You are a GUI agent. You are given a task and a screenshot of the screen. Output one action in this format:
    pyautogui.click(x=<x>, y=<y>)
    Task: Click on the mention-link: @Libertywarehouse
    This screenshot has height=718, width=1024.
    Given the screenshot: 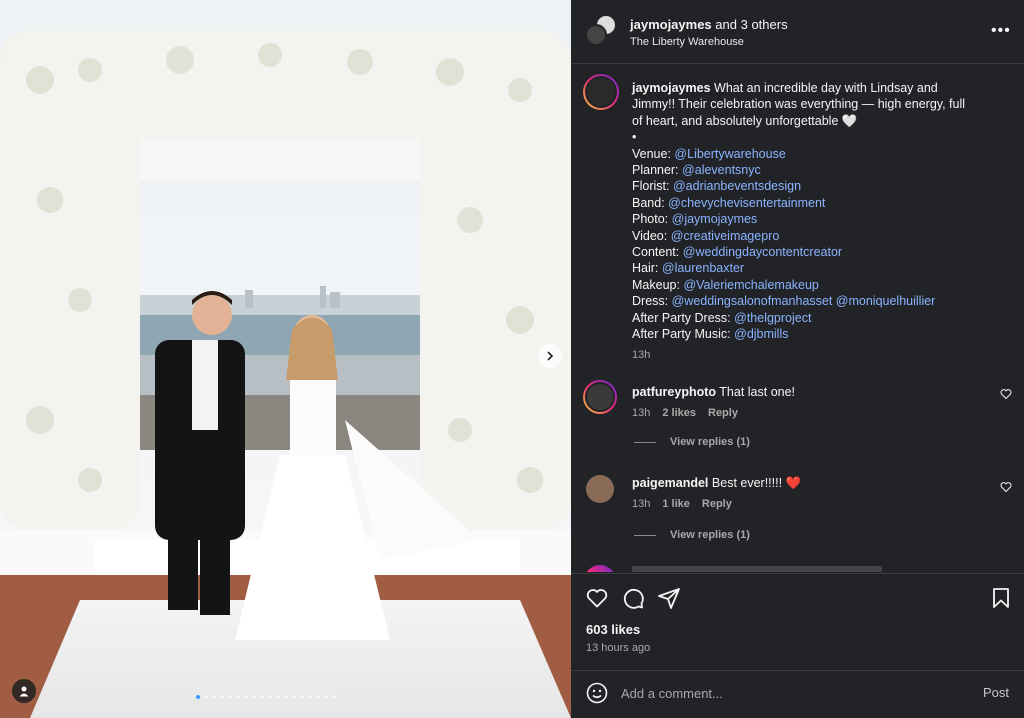 What is the action you would take?
    pyautogui.click(x=729, y=154)
    